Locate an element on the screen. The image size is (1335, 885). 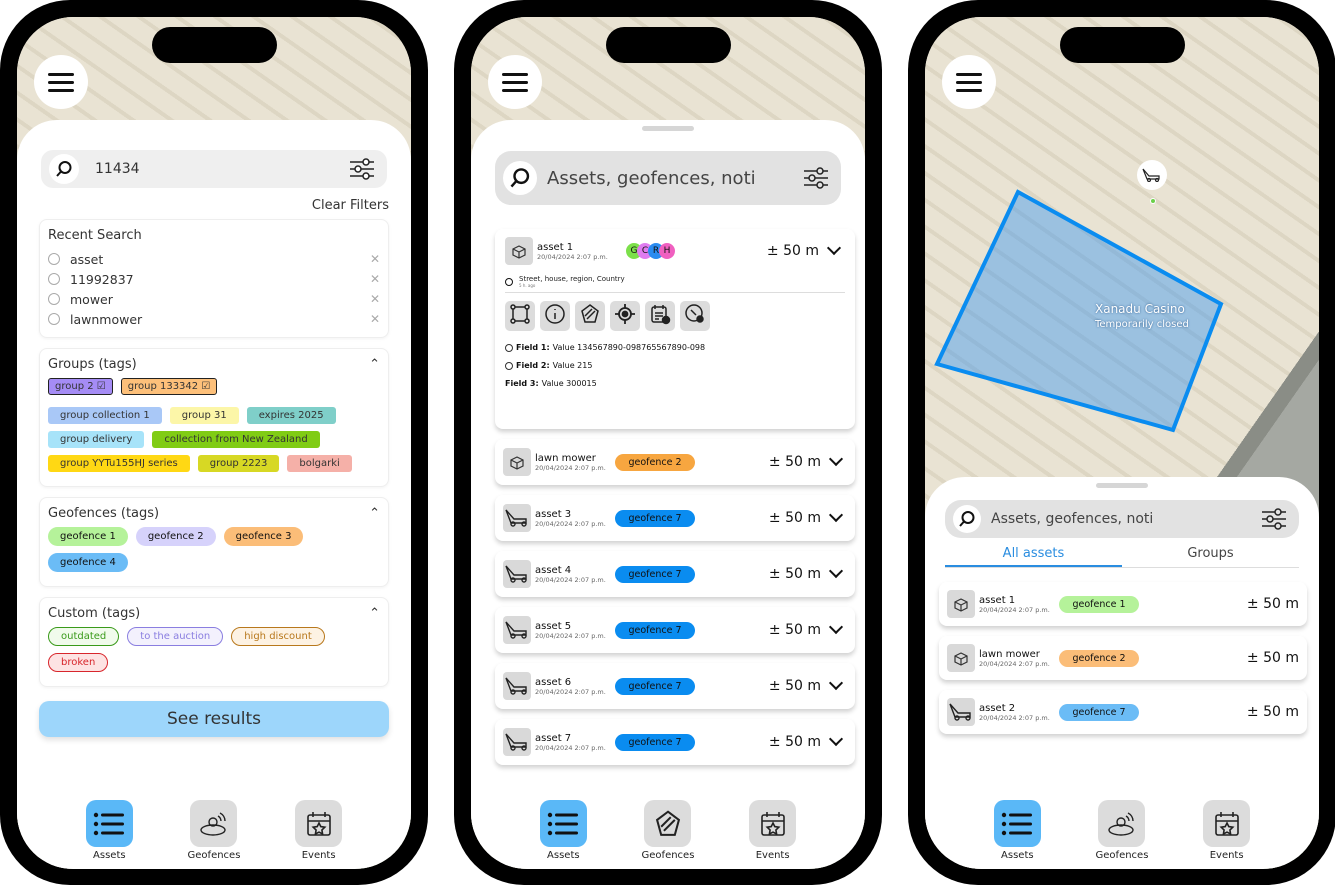
group-tag: group 2223 is located at coordinates (238, 463).